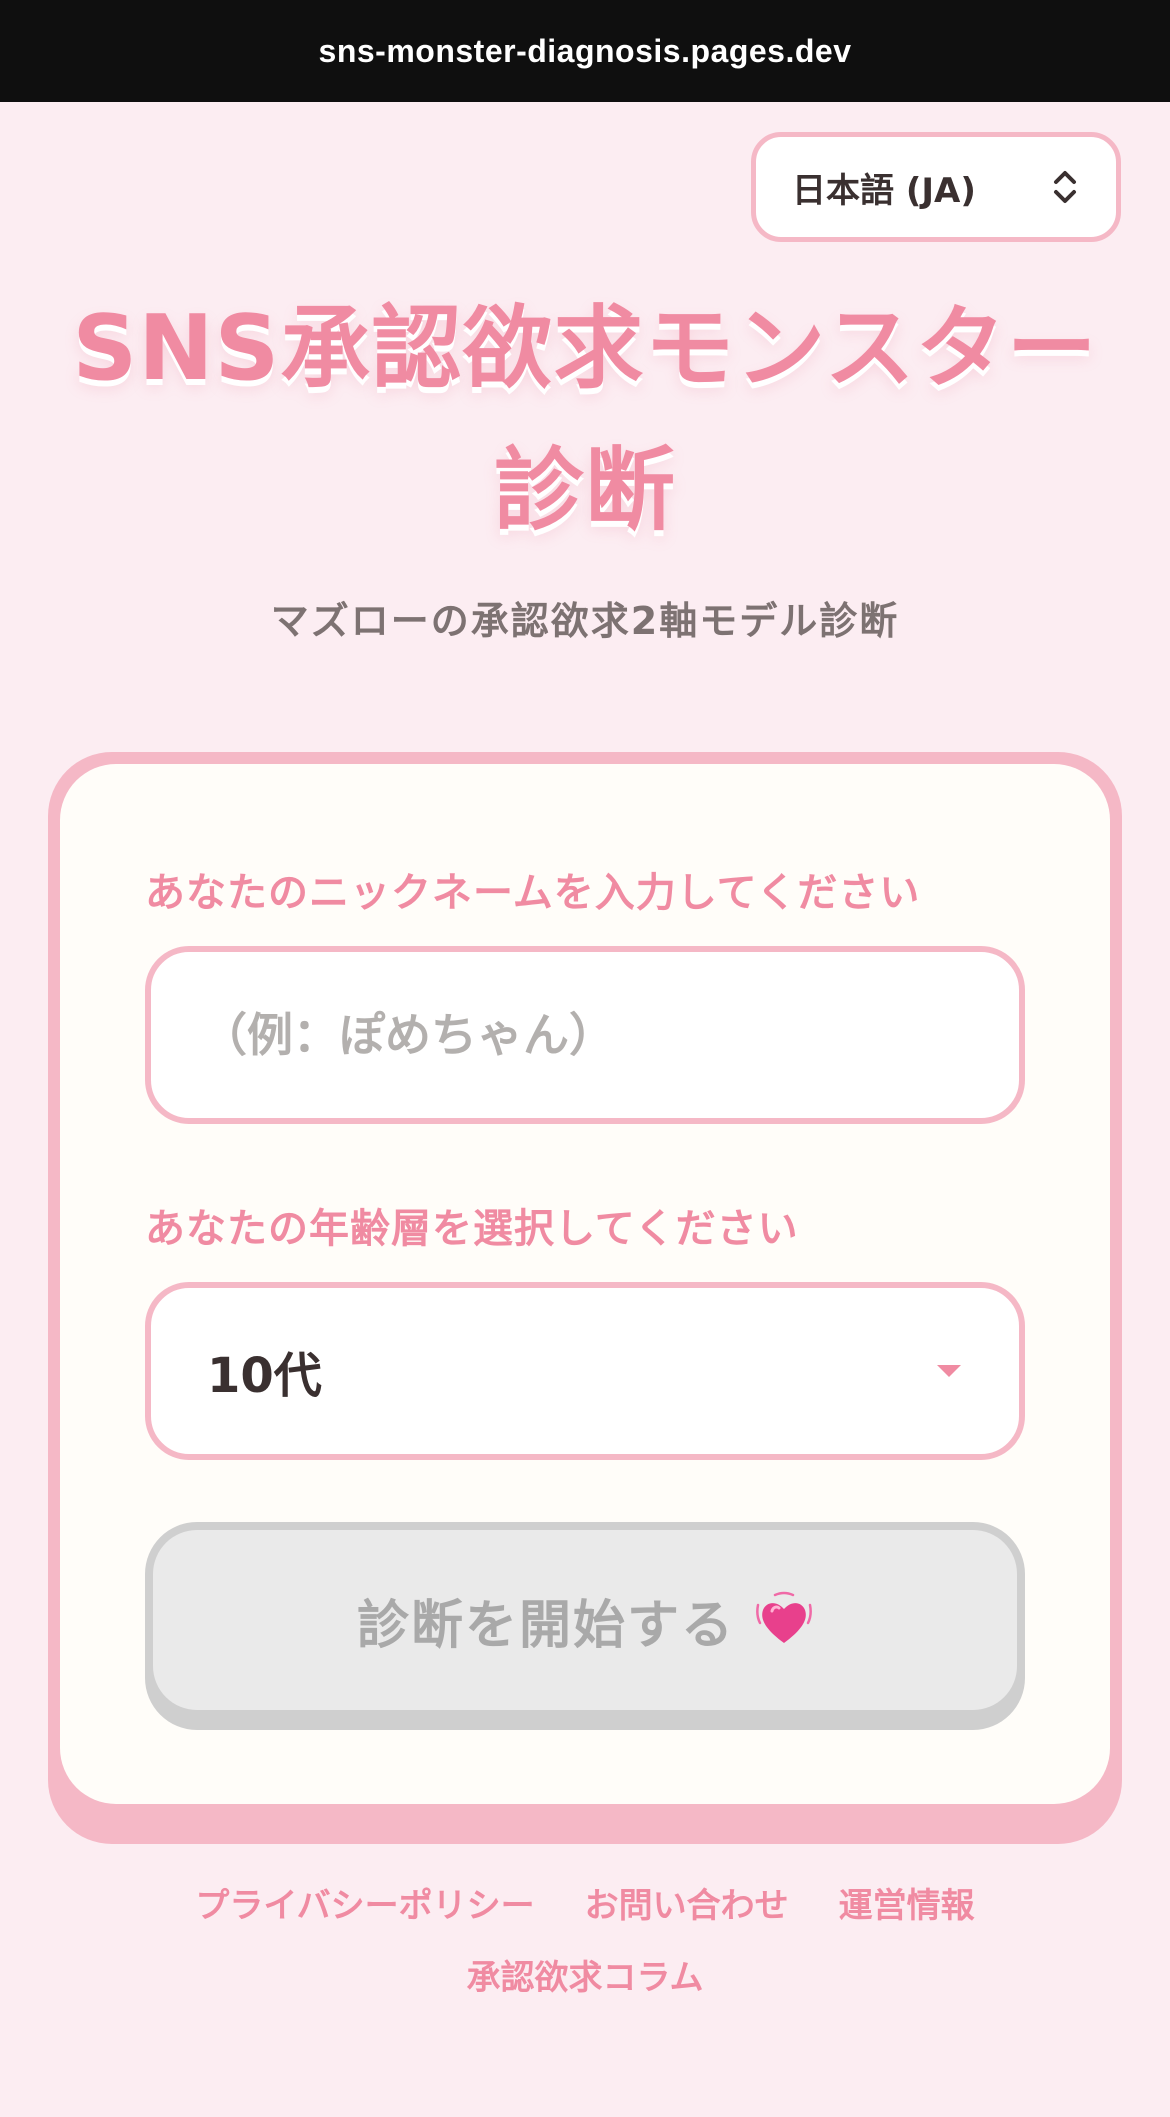  Describe the element at coordinates (264, 1376) in the screenshot. I see `age-select-value: 10代` at that location.